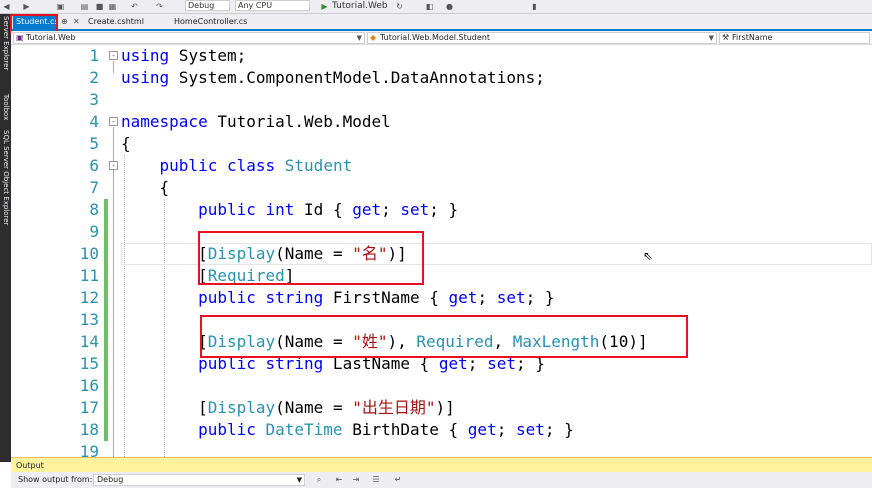 The height and width of the screenshot is (488, 872). I want to click on code-token: [, so click(164, 275).